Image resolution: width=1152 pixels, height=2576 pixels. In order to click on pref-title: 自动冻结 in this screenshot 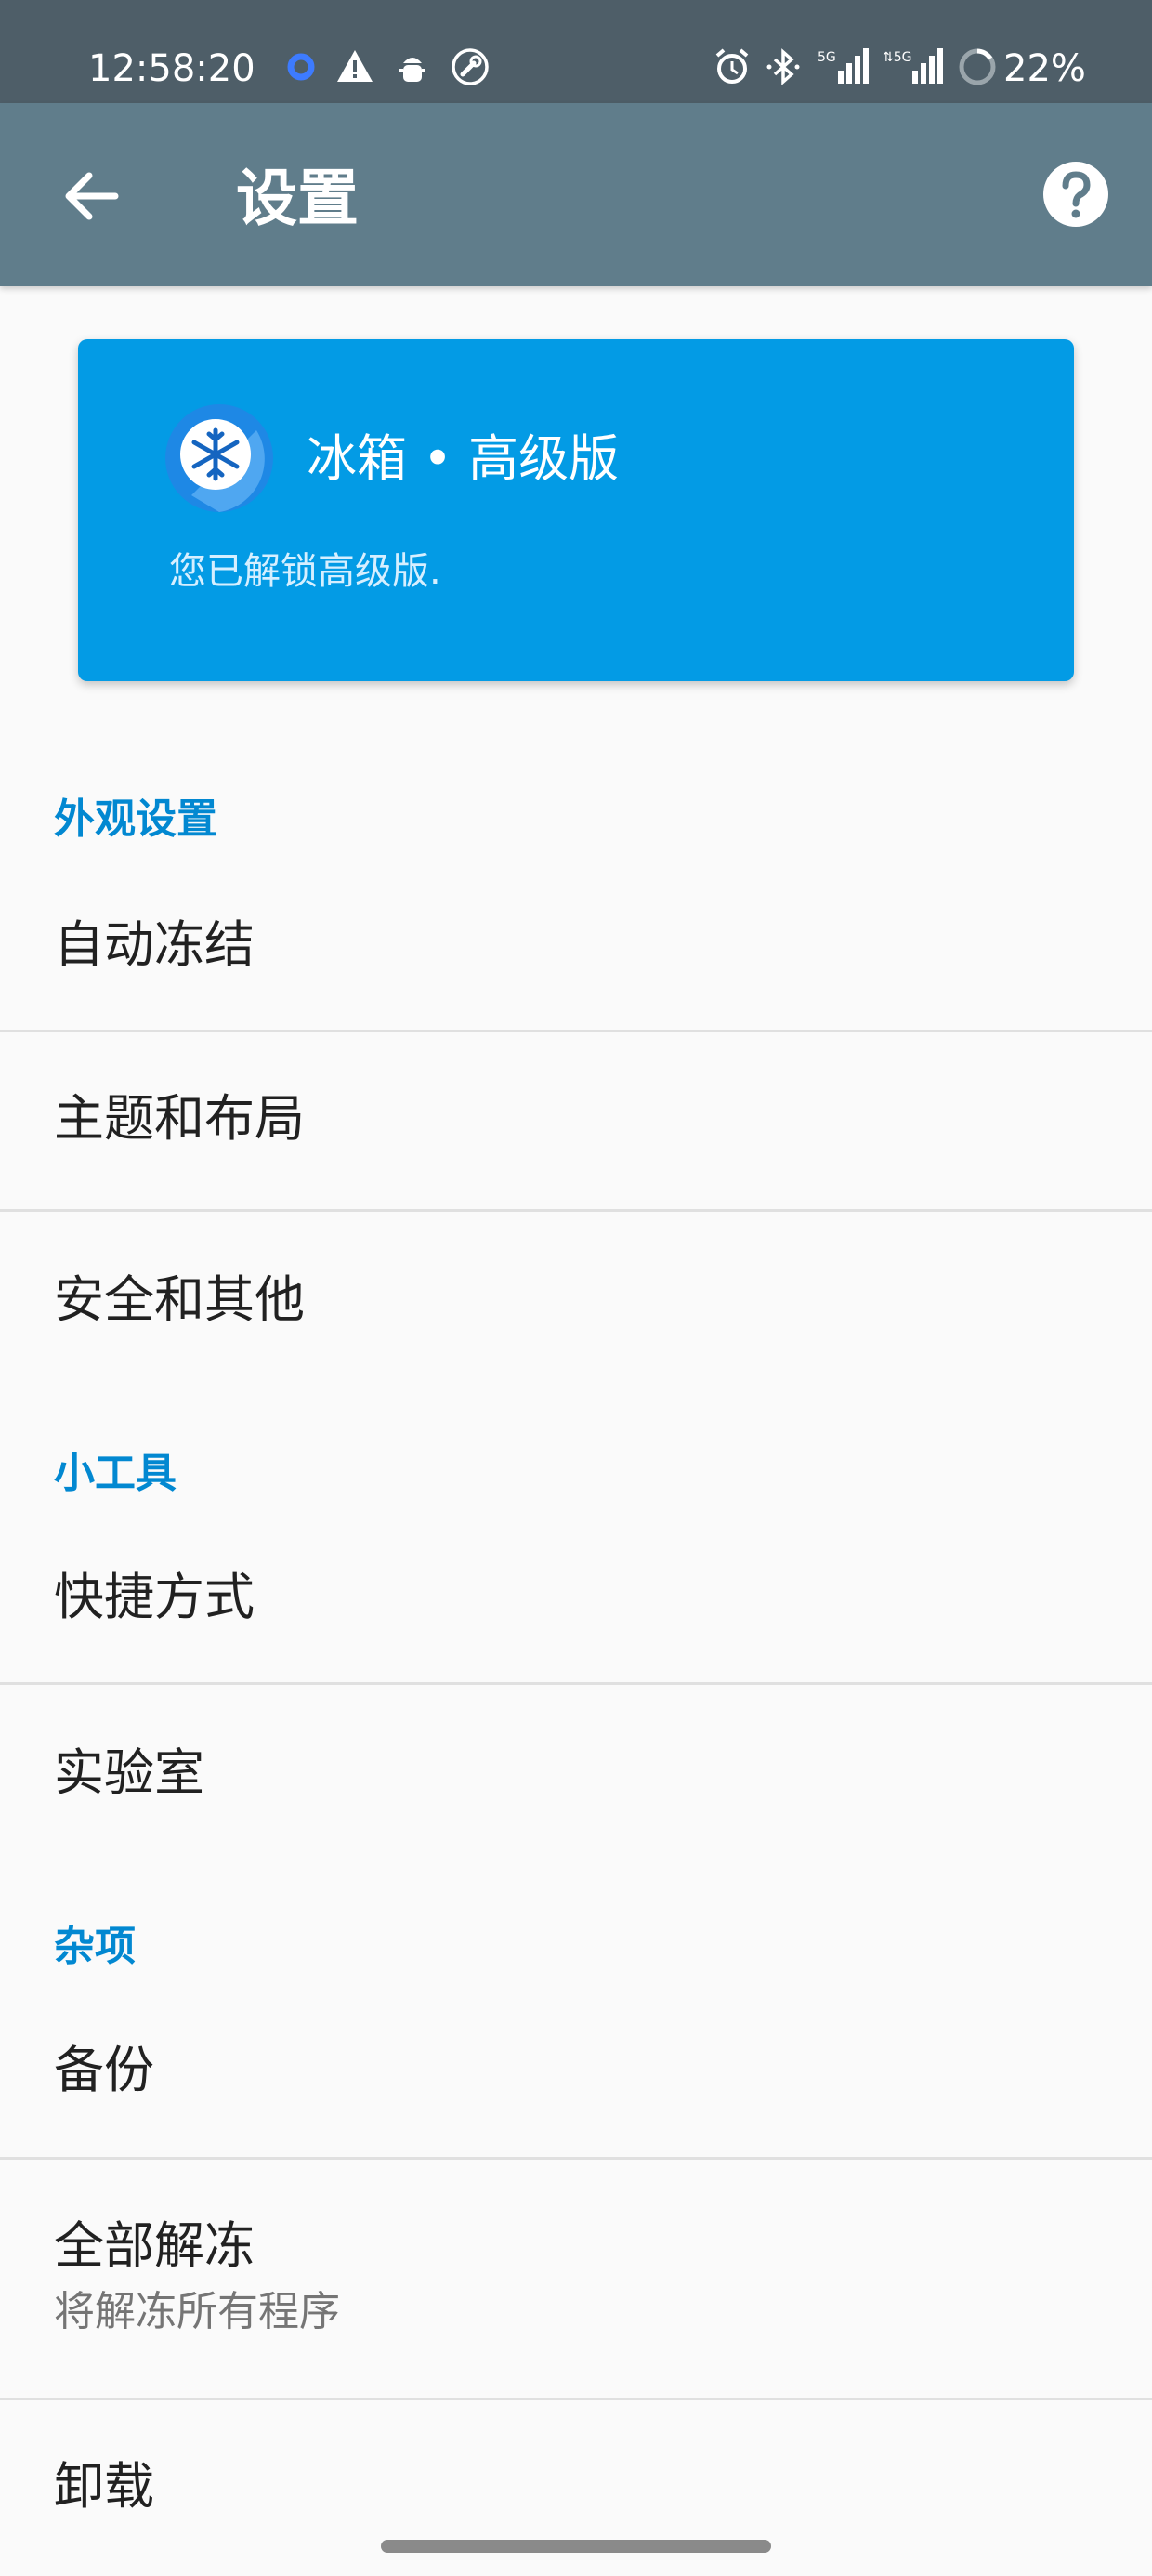, I will do `click(154, 944)`.